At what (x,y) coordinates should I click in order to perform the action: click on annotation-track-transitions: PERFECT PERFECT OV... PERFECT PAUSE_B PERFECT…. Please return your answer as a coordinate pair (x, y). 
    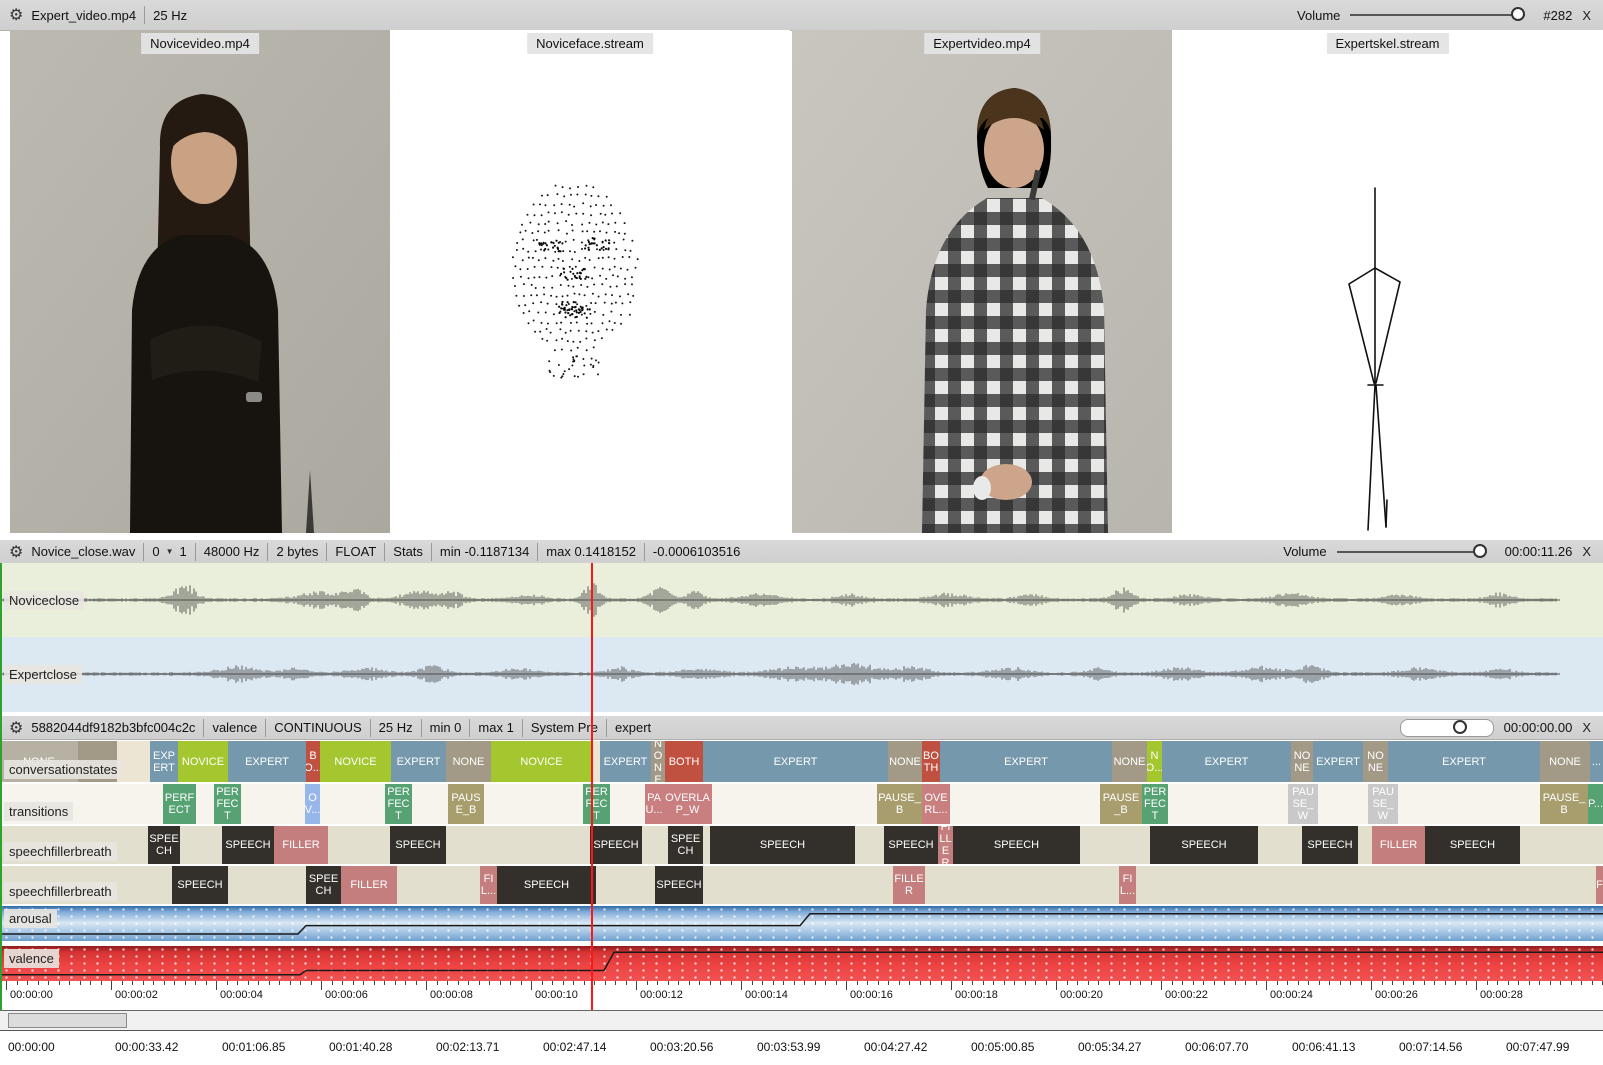
    Looking at the image, I should click on (801, 804).